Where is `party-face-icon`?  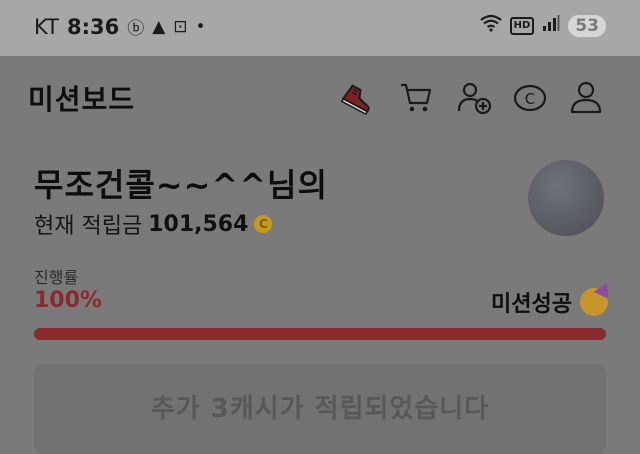
party-face-icon is located at coordinates (594, 302).